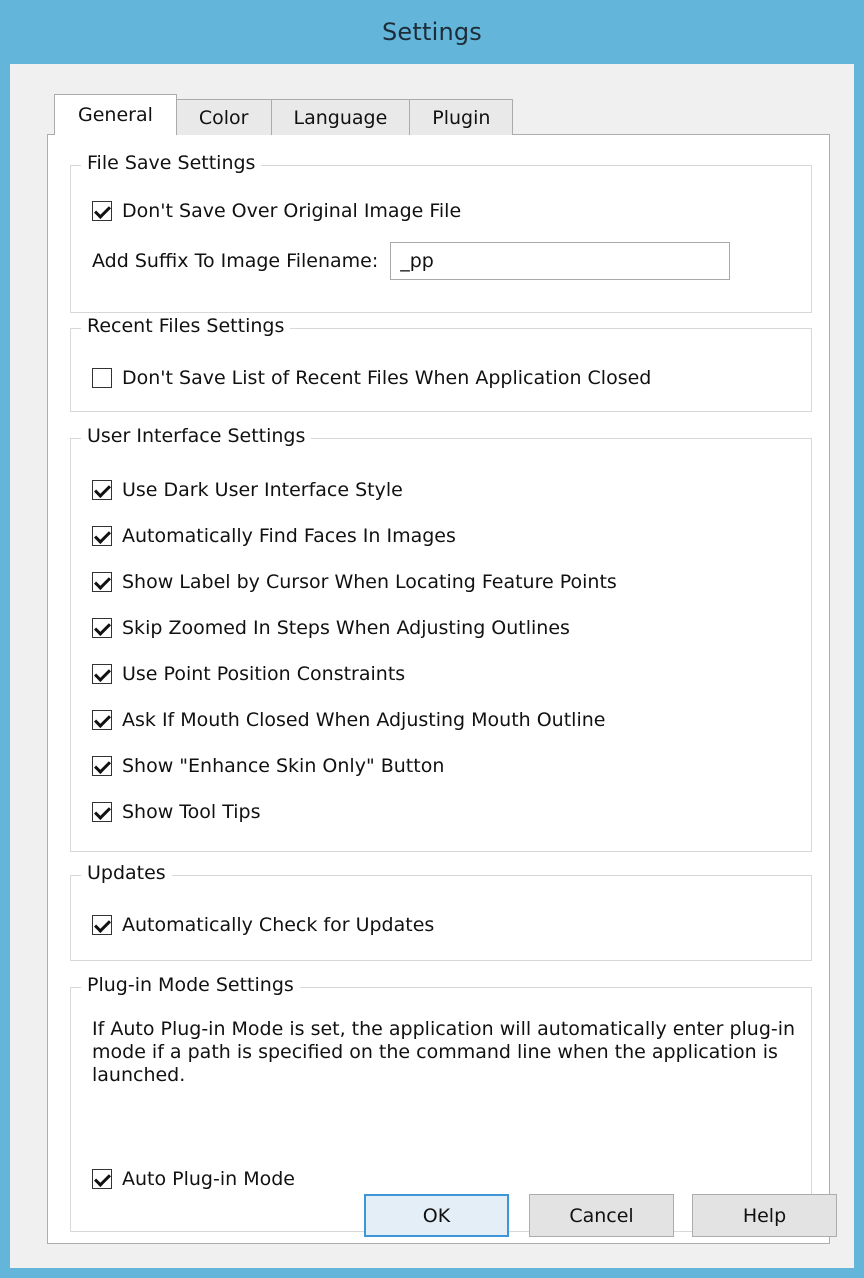 Image resolution: width=864 pixels, height=1278 pixels. Describe the element at coordinates (289, 536) in the screenshot. I see `find-faces-label: Automatically Find Faces In Images` at that location.